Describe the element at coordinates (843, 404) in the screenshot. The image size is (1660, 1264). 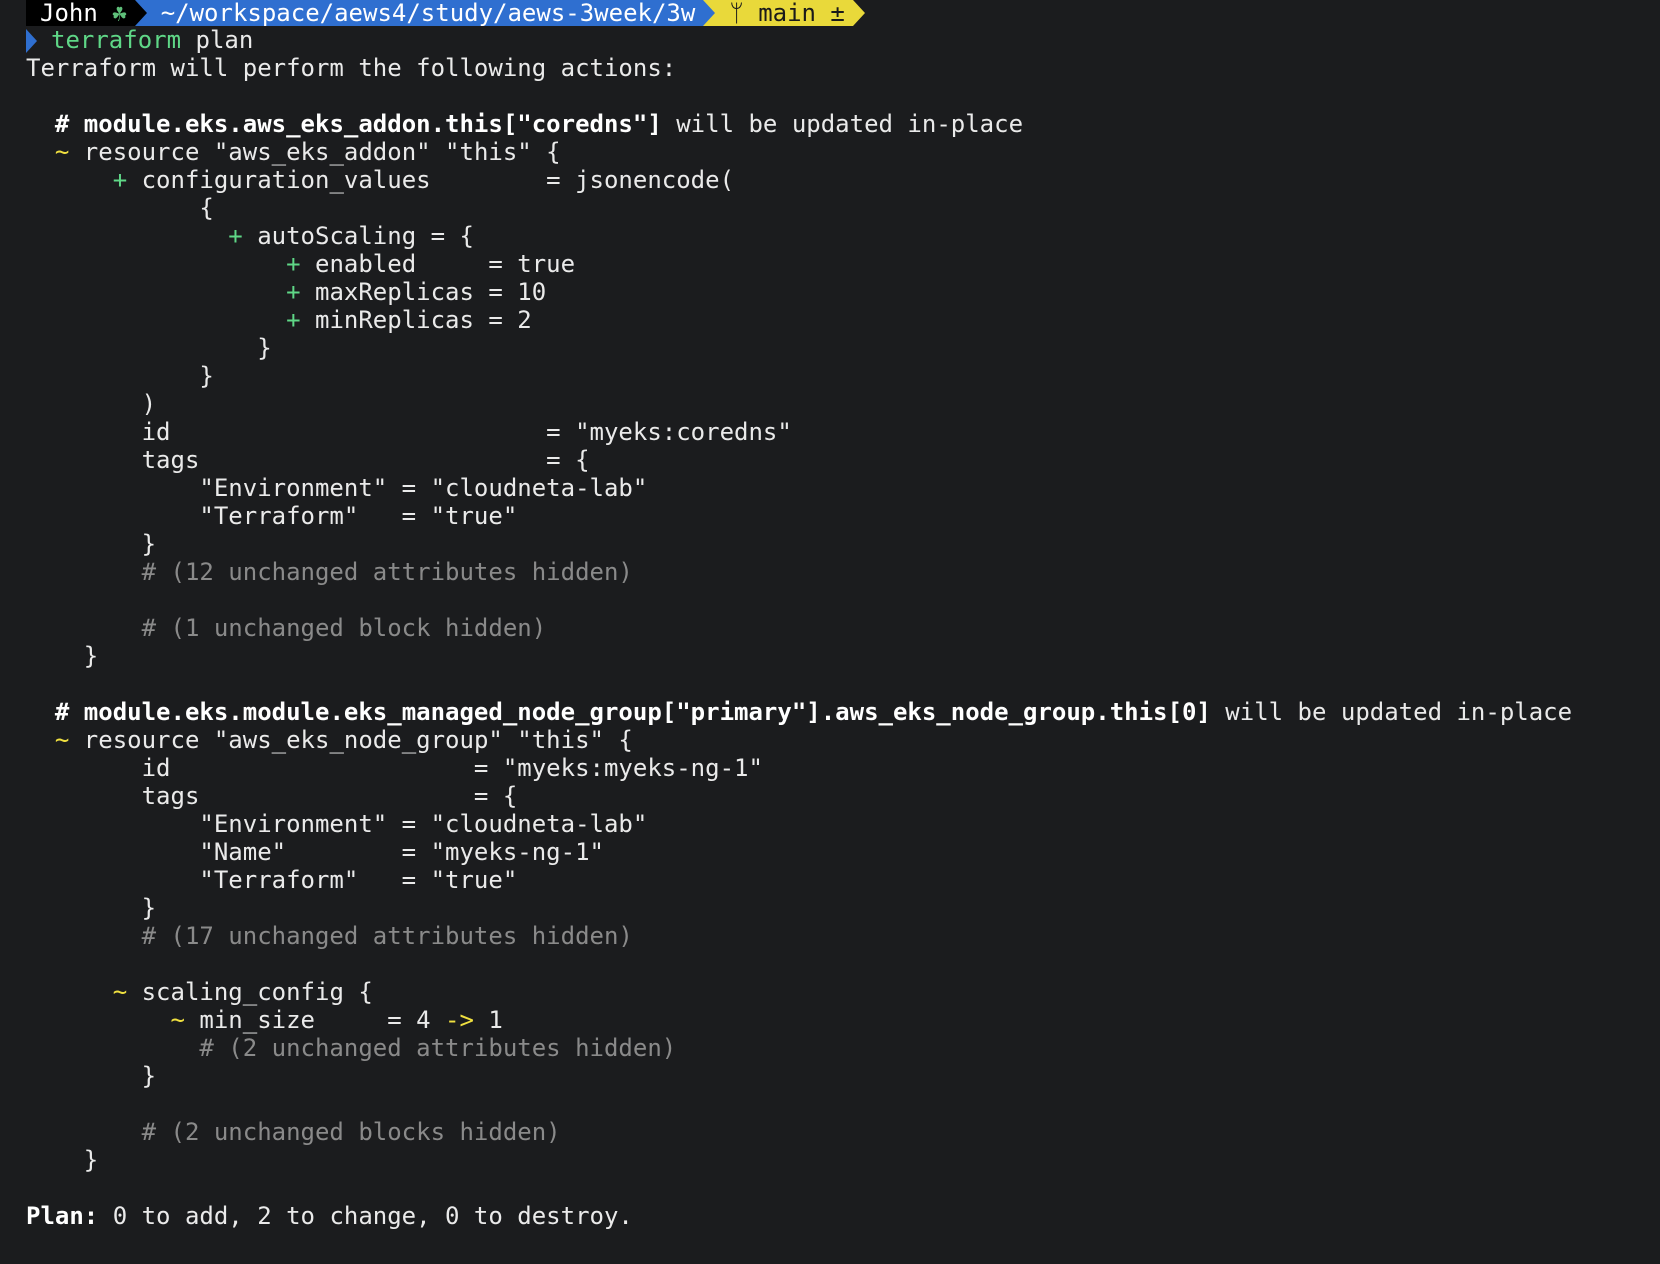
I see `attribute-line: )` at that location.